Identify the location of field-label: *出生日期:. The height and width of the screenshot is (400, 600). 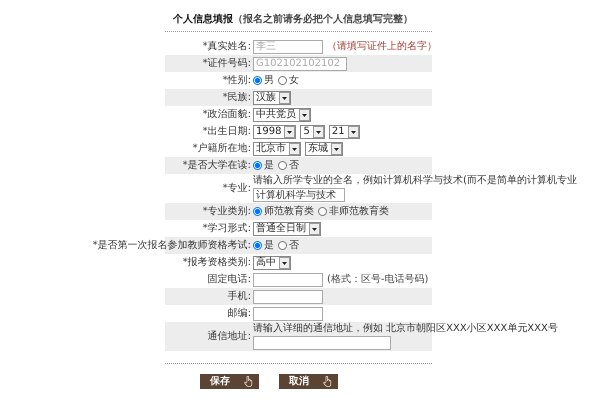
(226, 131).